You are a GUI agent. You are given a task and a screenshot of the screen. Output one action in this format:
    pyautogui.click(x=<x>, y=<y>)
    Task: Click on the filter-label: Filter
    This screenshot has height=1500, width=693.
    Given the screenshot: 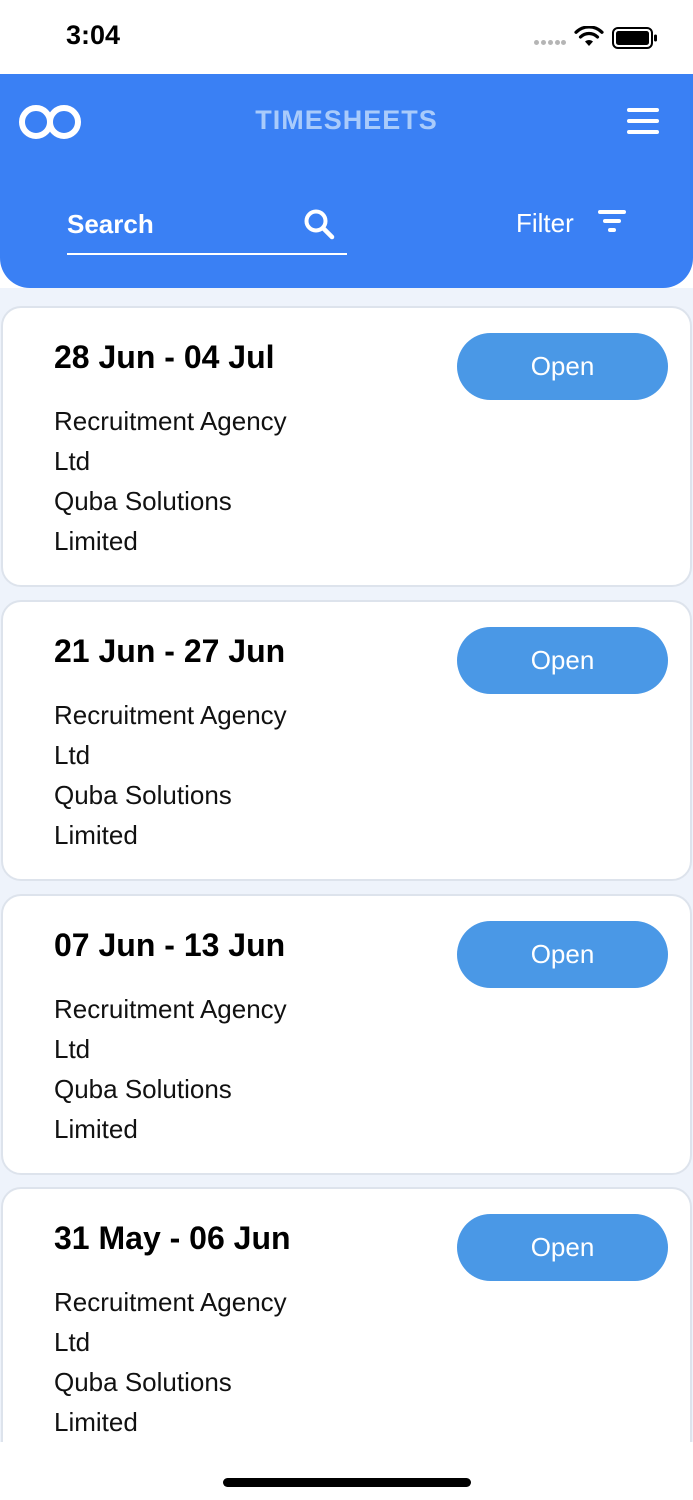 What is the action you would take?
    pyautogui.click(x=545, y=223)
    